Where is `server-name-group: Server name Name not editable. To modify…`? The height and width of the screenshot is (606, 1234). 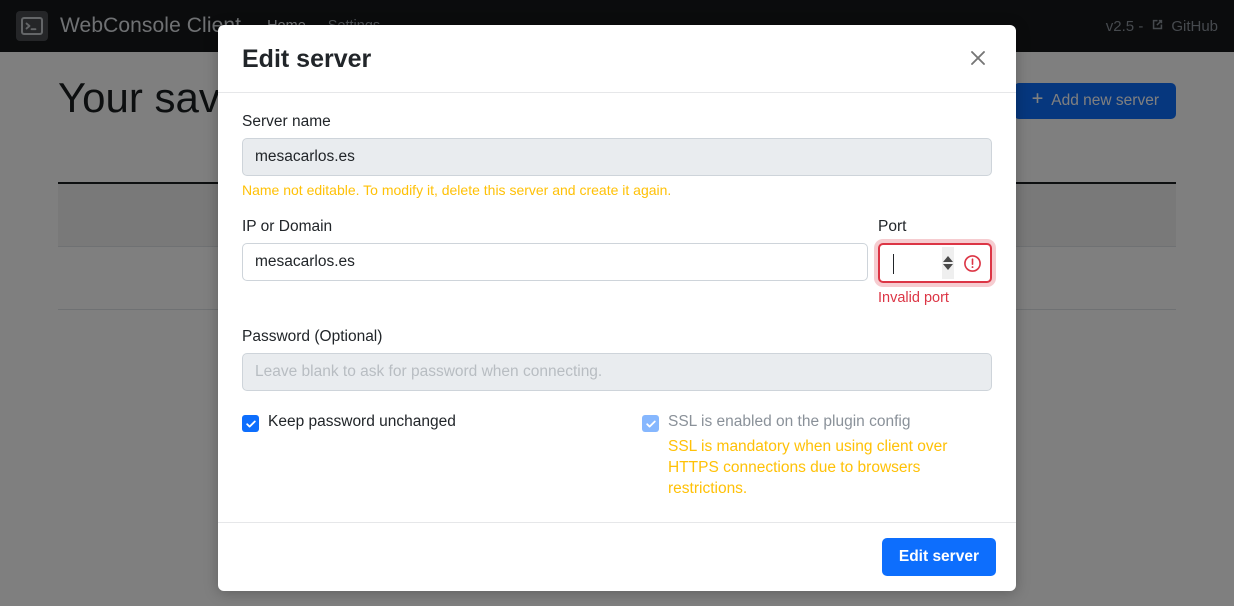 server-name-group: Server name Name not editable. To modify… is located at coordinates (617, 155).